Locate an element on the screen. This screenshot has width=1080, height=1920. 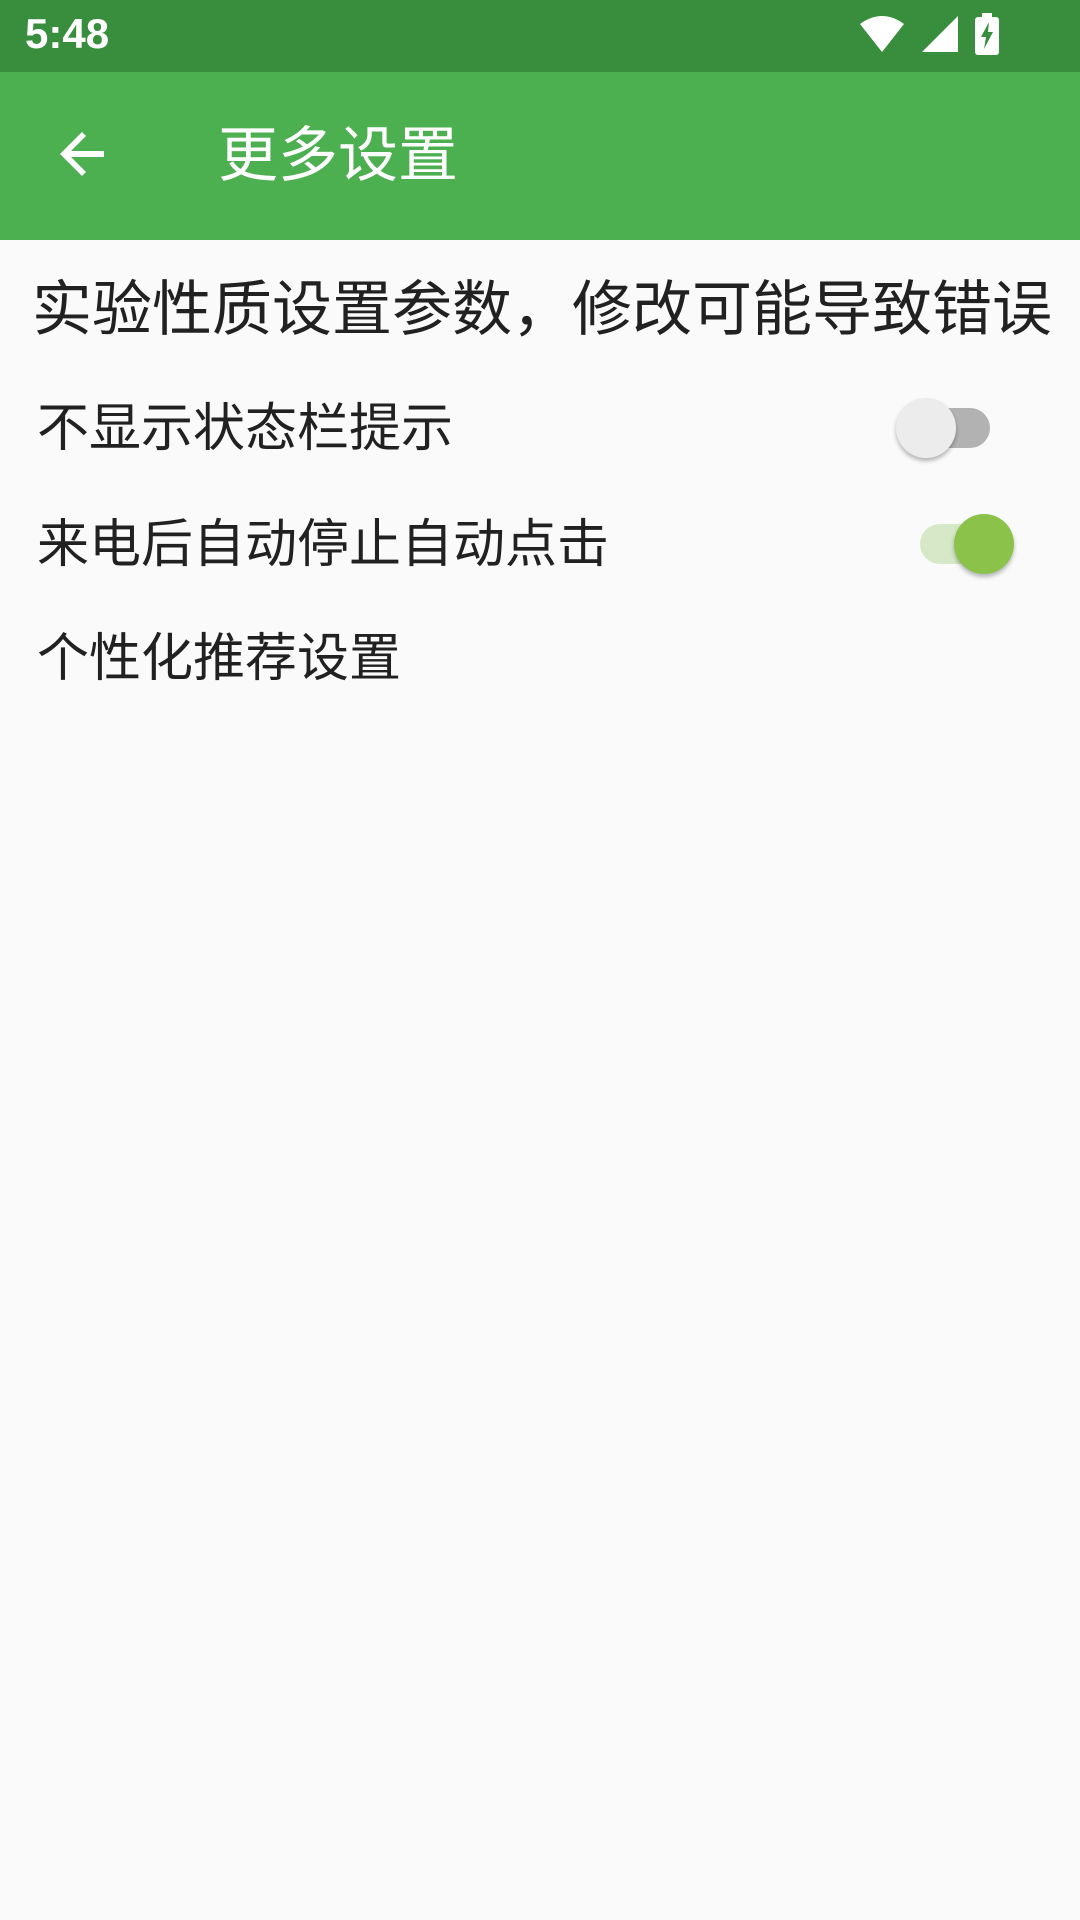
page-title: 更多设置 is located at coordinates (338, 156).